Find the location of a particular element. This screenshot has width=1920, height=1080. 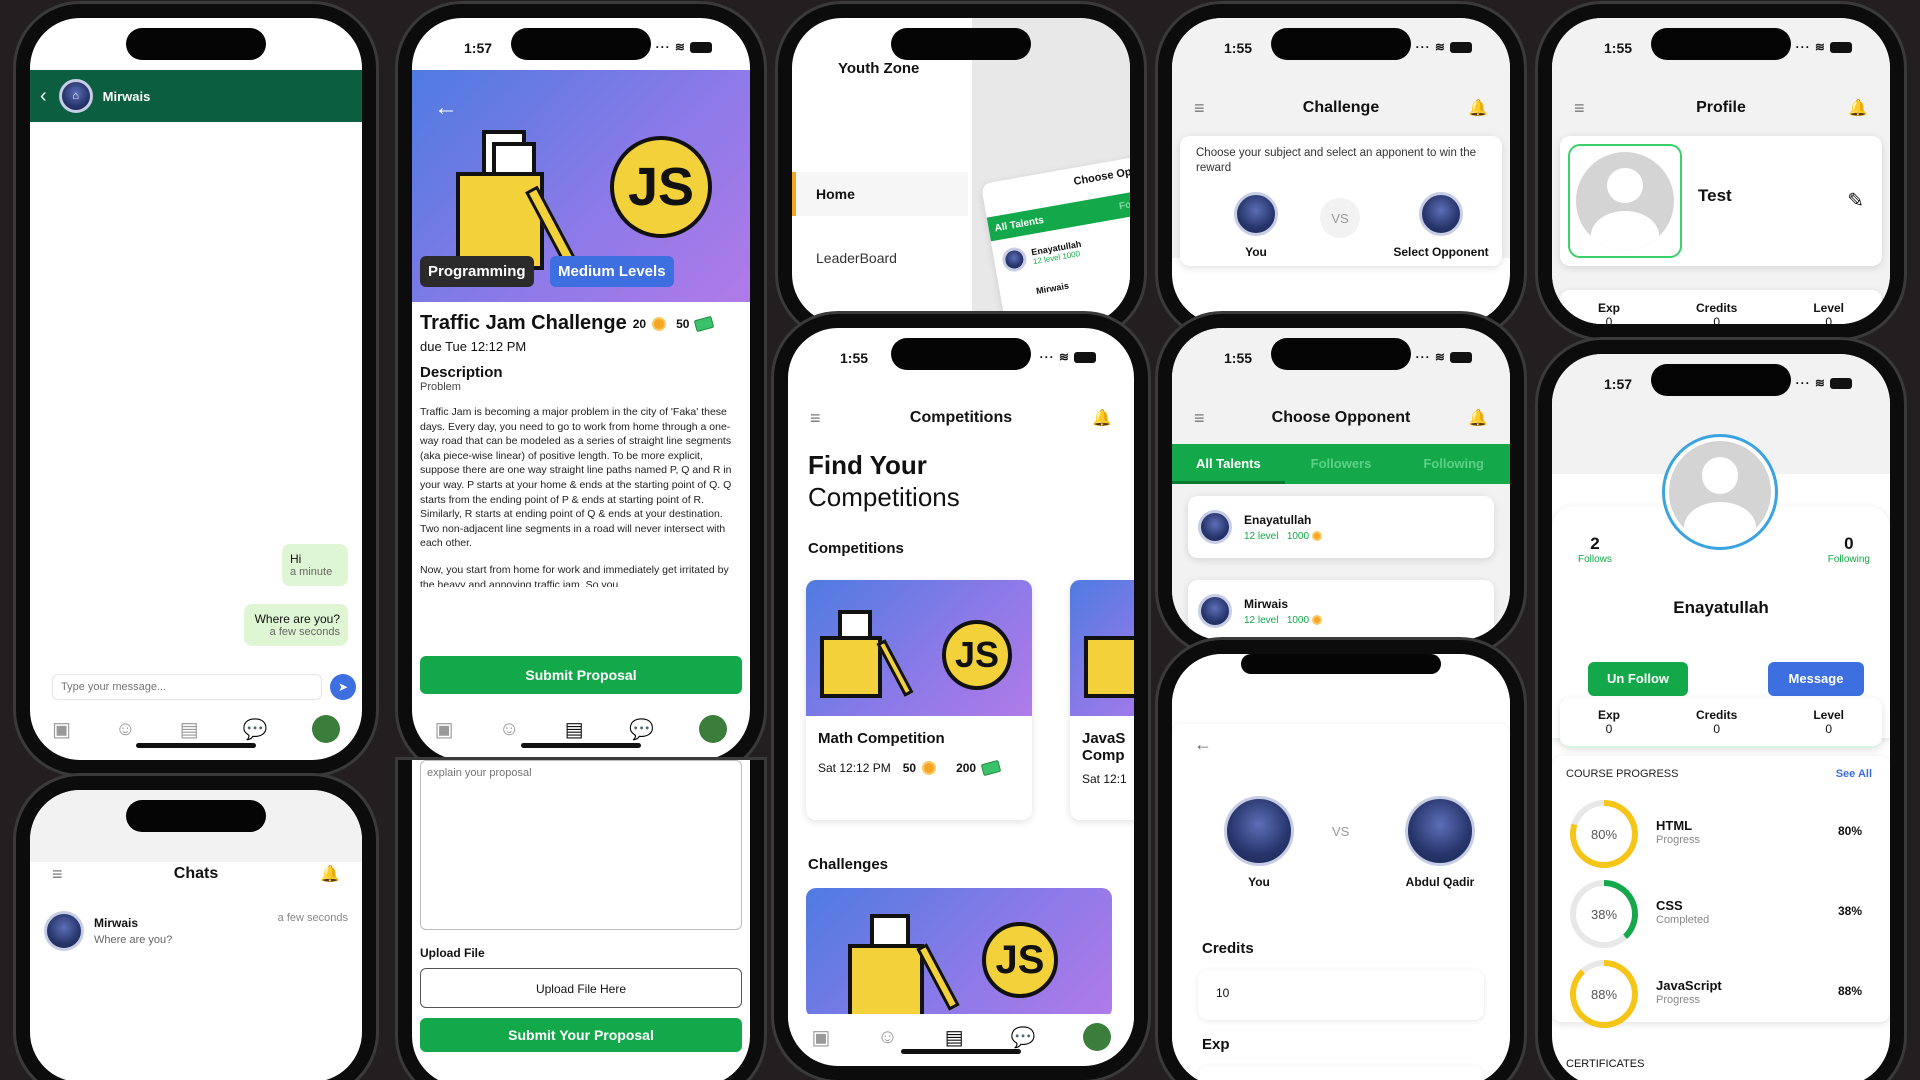

submit-proposal-button: Submit Proposal is located at coordinates (581, 675).